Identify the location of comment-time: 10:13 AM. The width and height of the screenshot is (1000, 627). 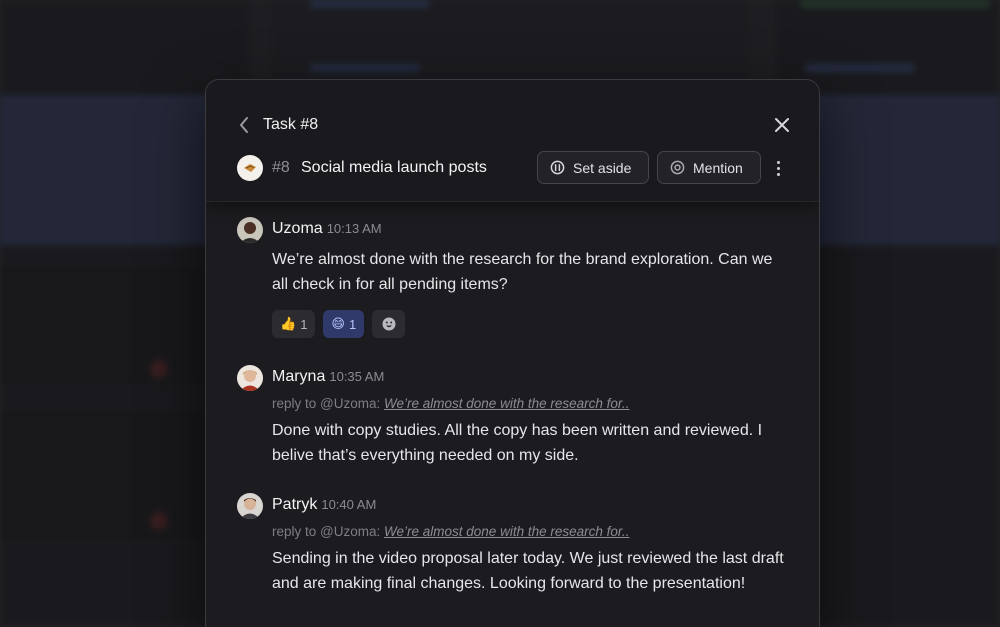
(354, 228).